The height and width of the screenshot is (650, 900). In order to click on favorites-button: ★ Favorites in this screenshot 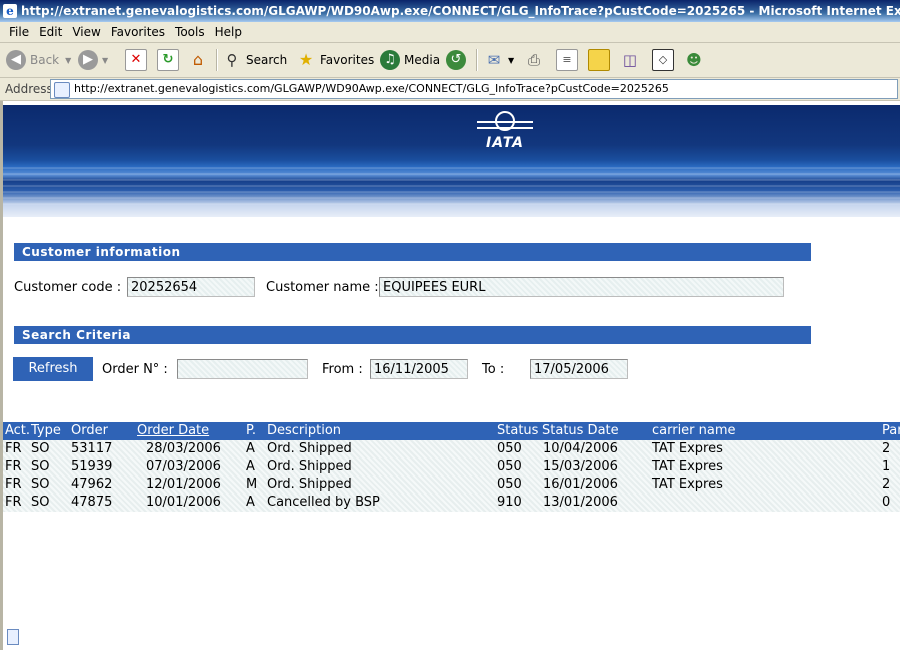, I will do `click(335, 60)`.